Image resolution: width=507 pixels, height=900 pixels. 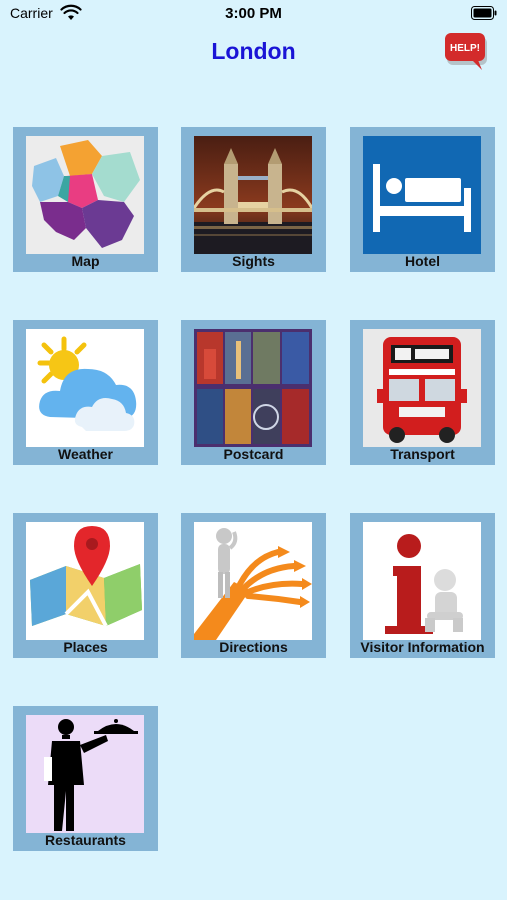 What do you see at coordinates (422, 388) in the screenshot?
I see `double-decker-bus-icon` at bounding box center [422, 388].